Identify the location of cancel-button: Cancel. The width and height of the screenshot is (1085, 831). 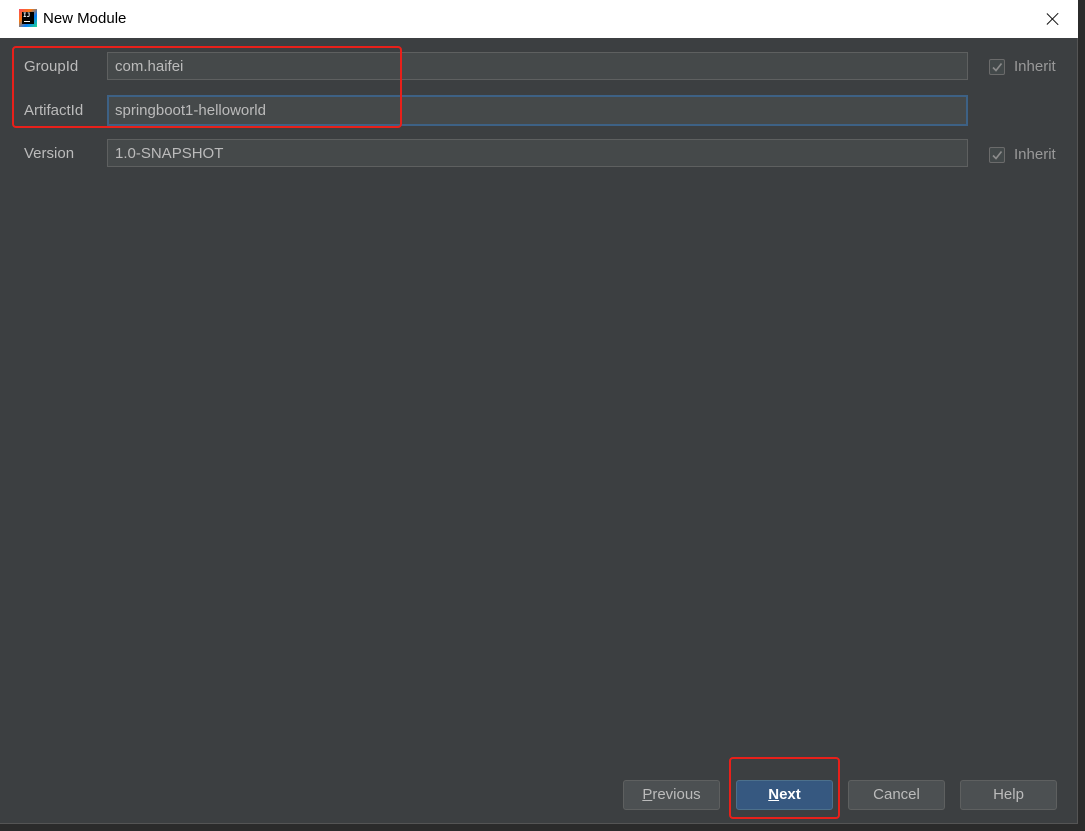
(896, 795).